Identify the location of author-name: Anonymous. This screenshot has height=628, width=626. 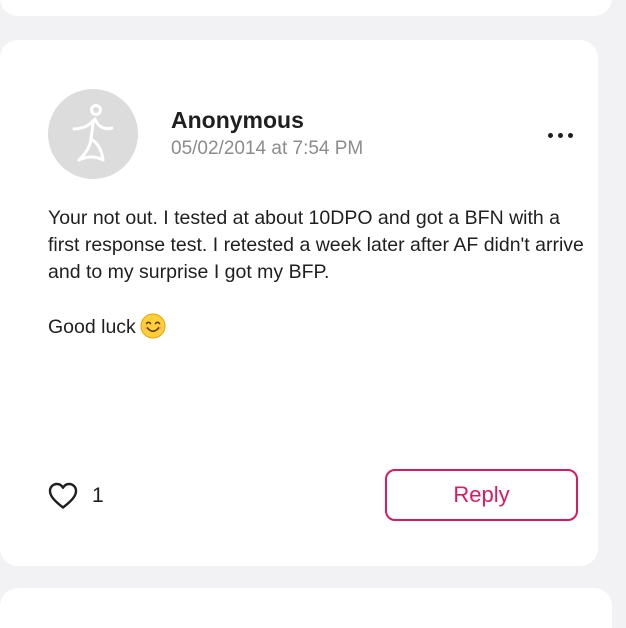
(237, 120).